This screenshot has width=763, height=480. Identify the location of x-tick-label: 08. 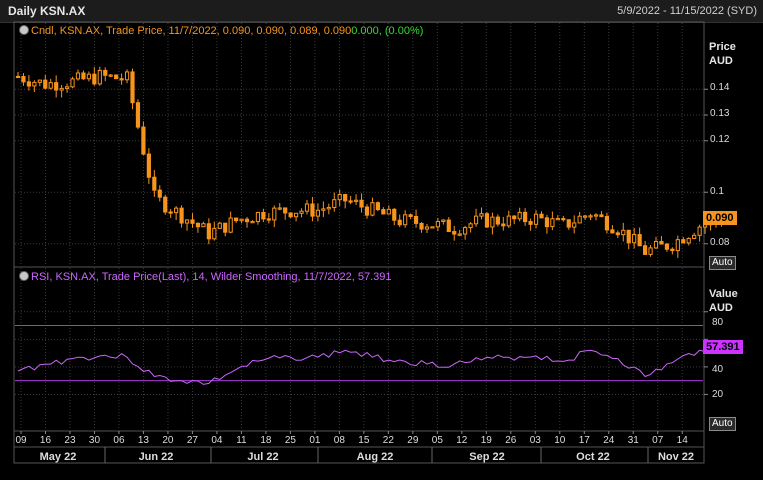
(340, 440).